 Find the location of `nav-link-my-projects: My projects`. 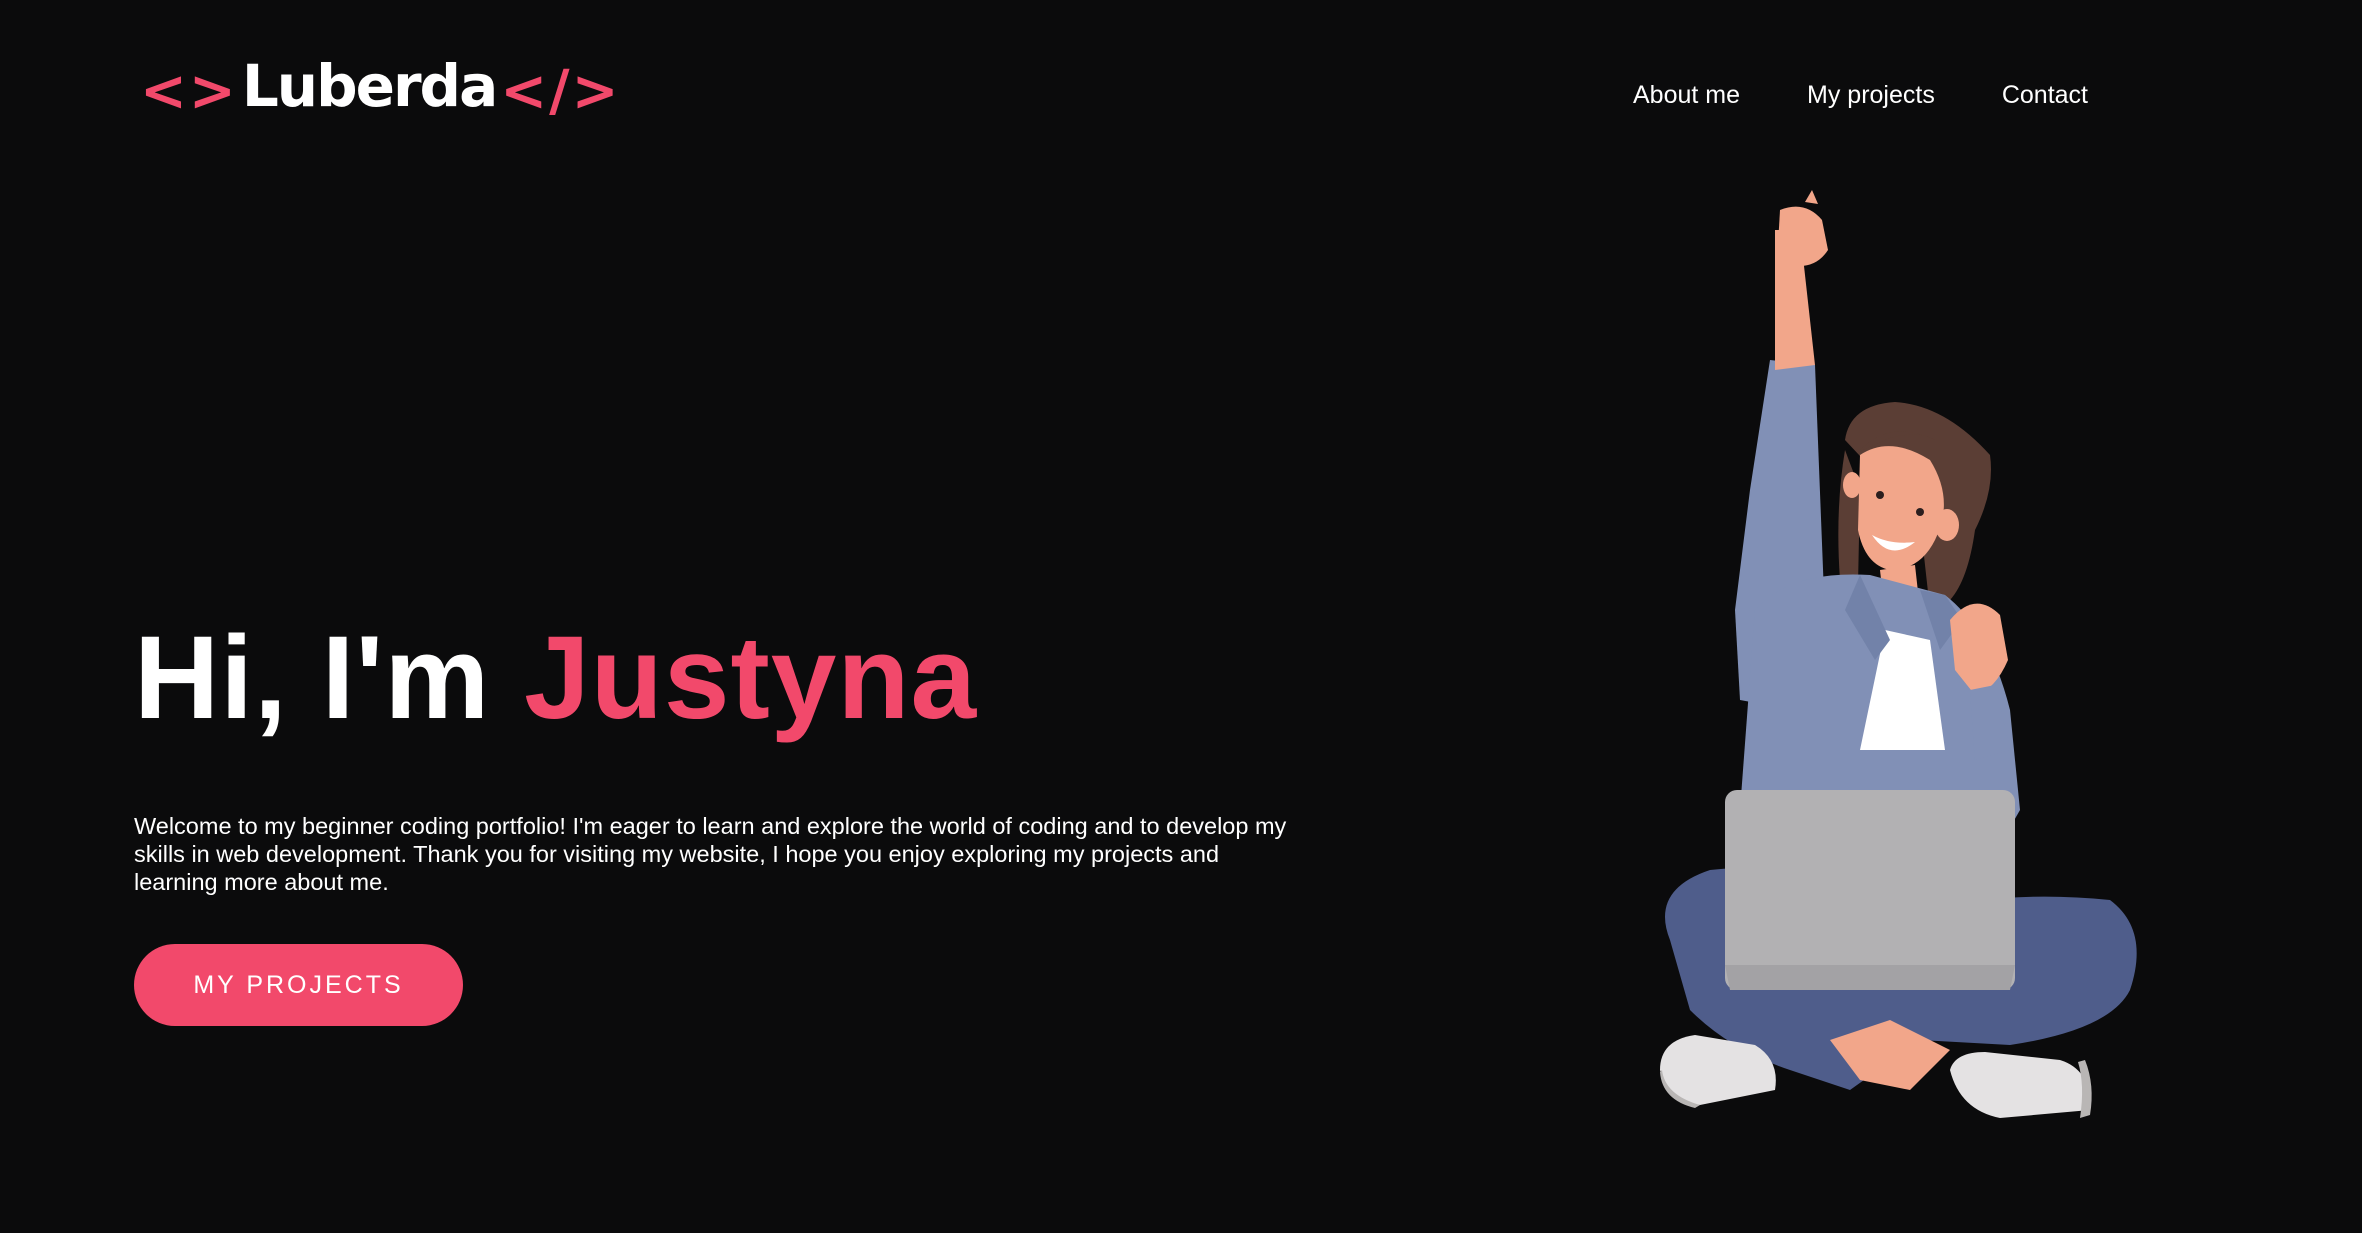

nav-link-my-projects: My projects is located at coordinates (1871, 95).